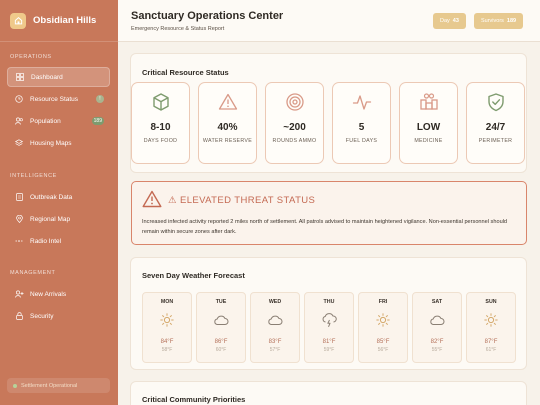 This screenshot has width=540, height=405. Describe the element at coordinates (167, 327) in the screenshot. I see `forecast-day-card: MON 84°F 58°F` at that location.